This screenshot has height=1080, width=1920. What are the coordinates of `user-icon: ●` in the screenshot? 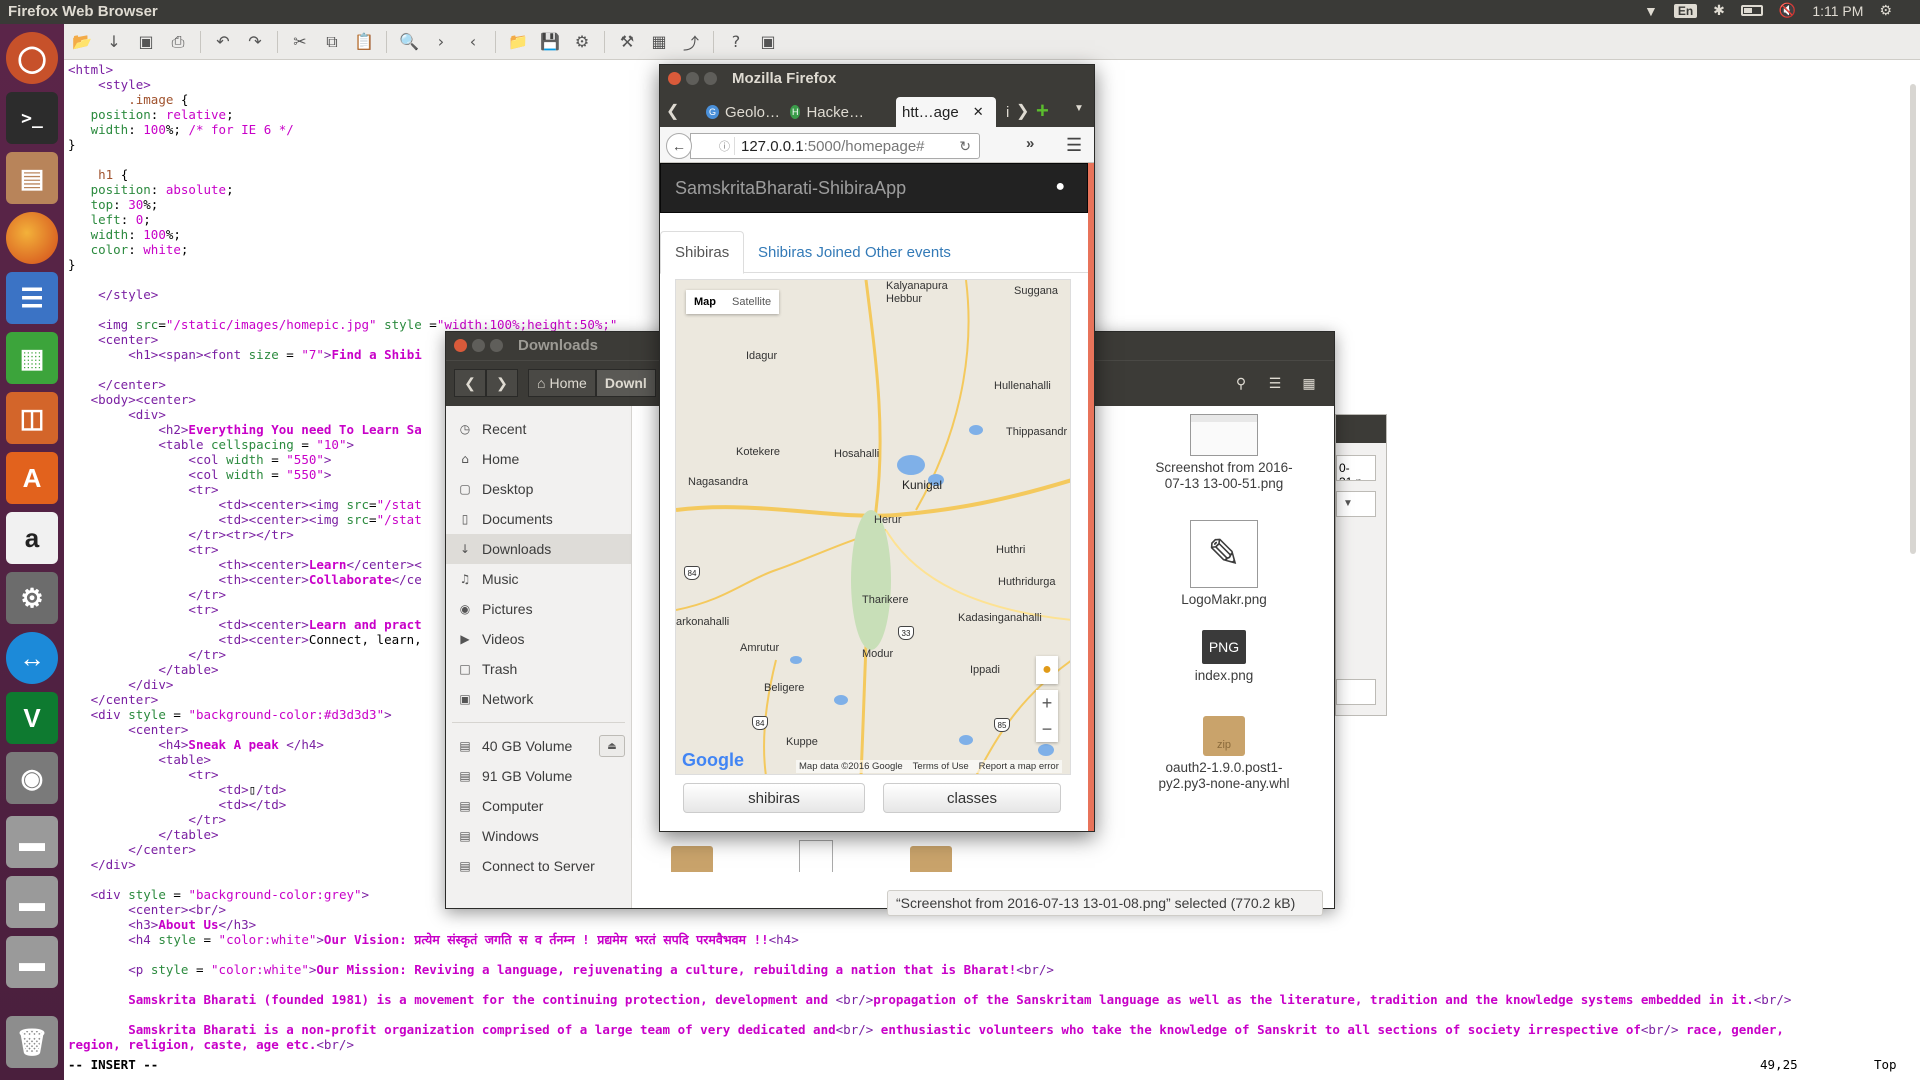 It's located at (1060, 187).